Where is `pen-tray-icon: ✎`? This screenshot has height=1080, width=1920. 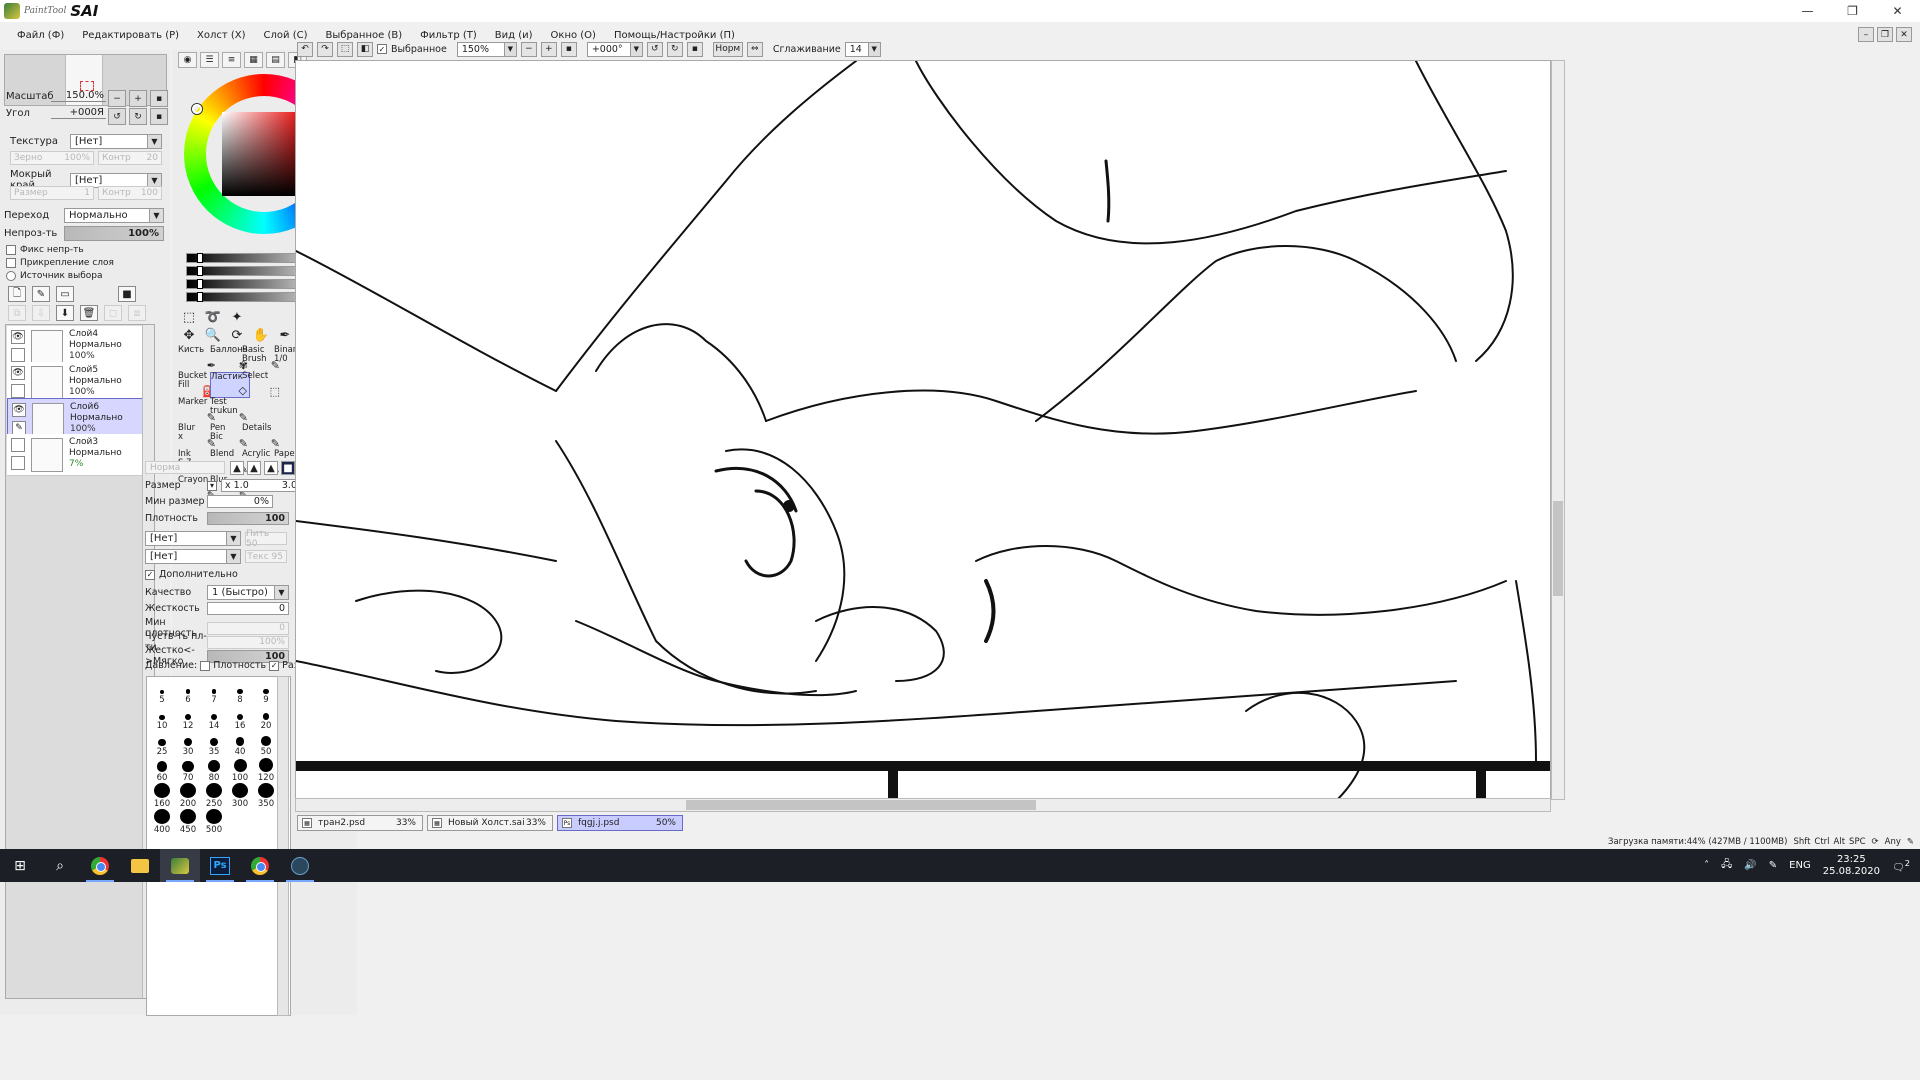 pen-tray-icon: ✎ is located at coordinates (1773, 865).